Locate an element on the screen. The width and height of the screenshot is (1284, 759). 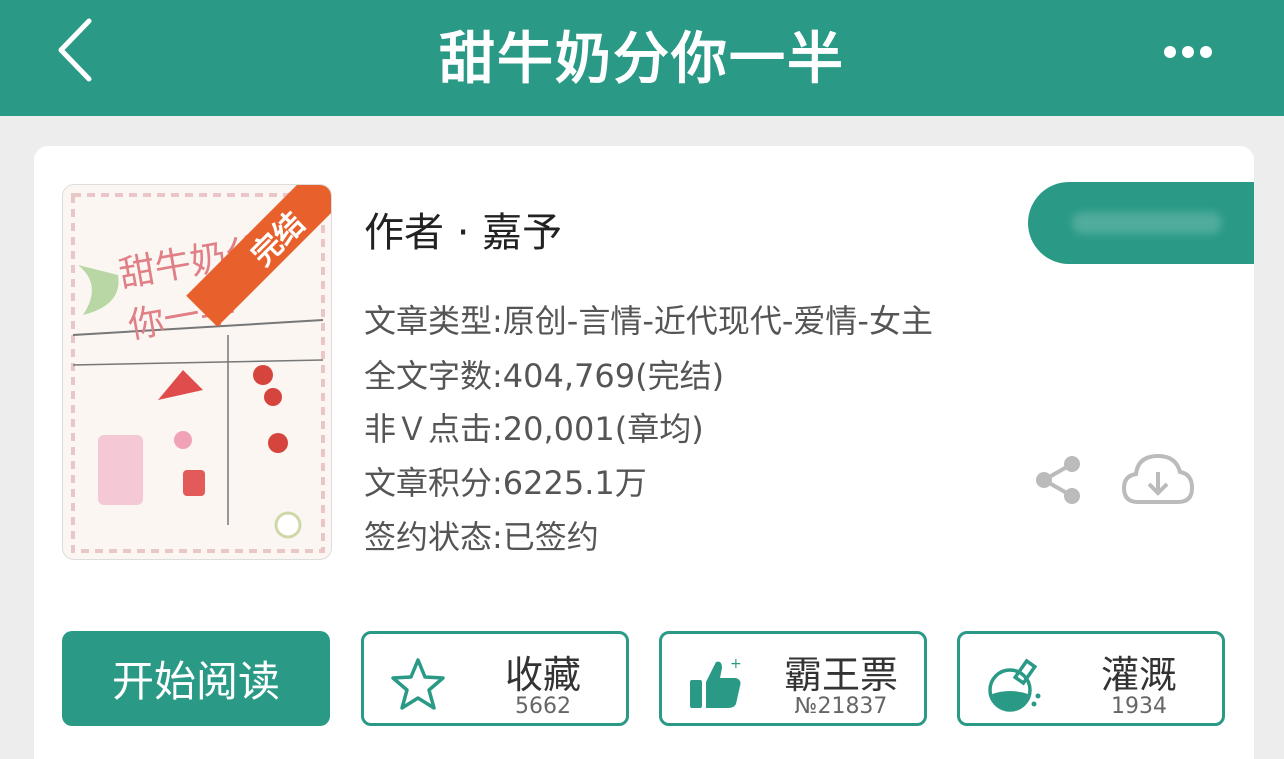
page-title: 甜牛奶分你一半 is located at coordinates (642, 59).